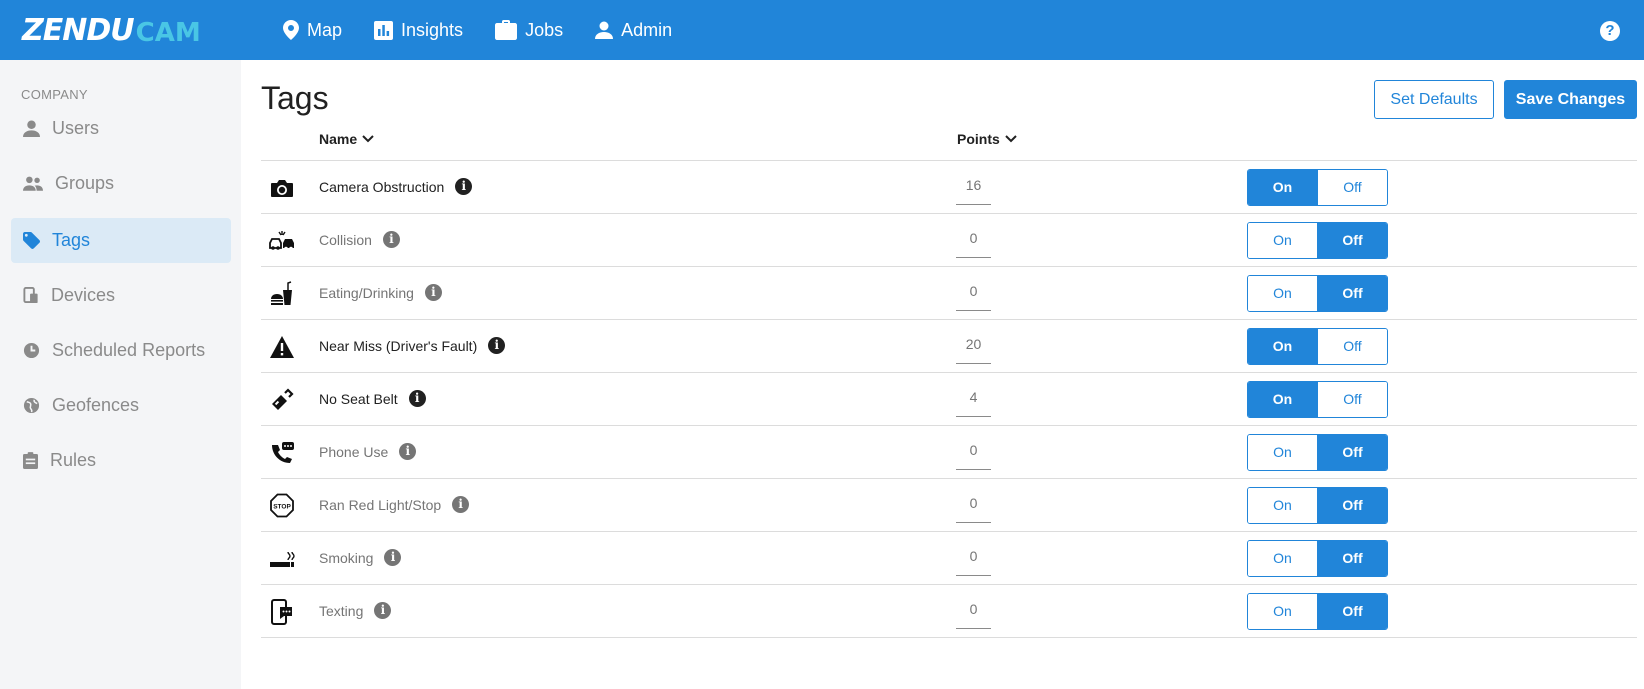 The width and height of the screenshot is (1644, 689). Describe the element at coordinates (71, 240) in the screenshot. I see `sidebar-item-label: Tags` at that location.